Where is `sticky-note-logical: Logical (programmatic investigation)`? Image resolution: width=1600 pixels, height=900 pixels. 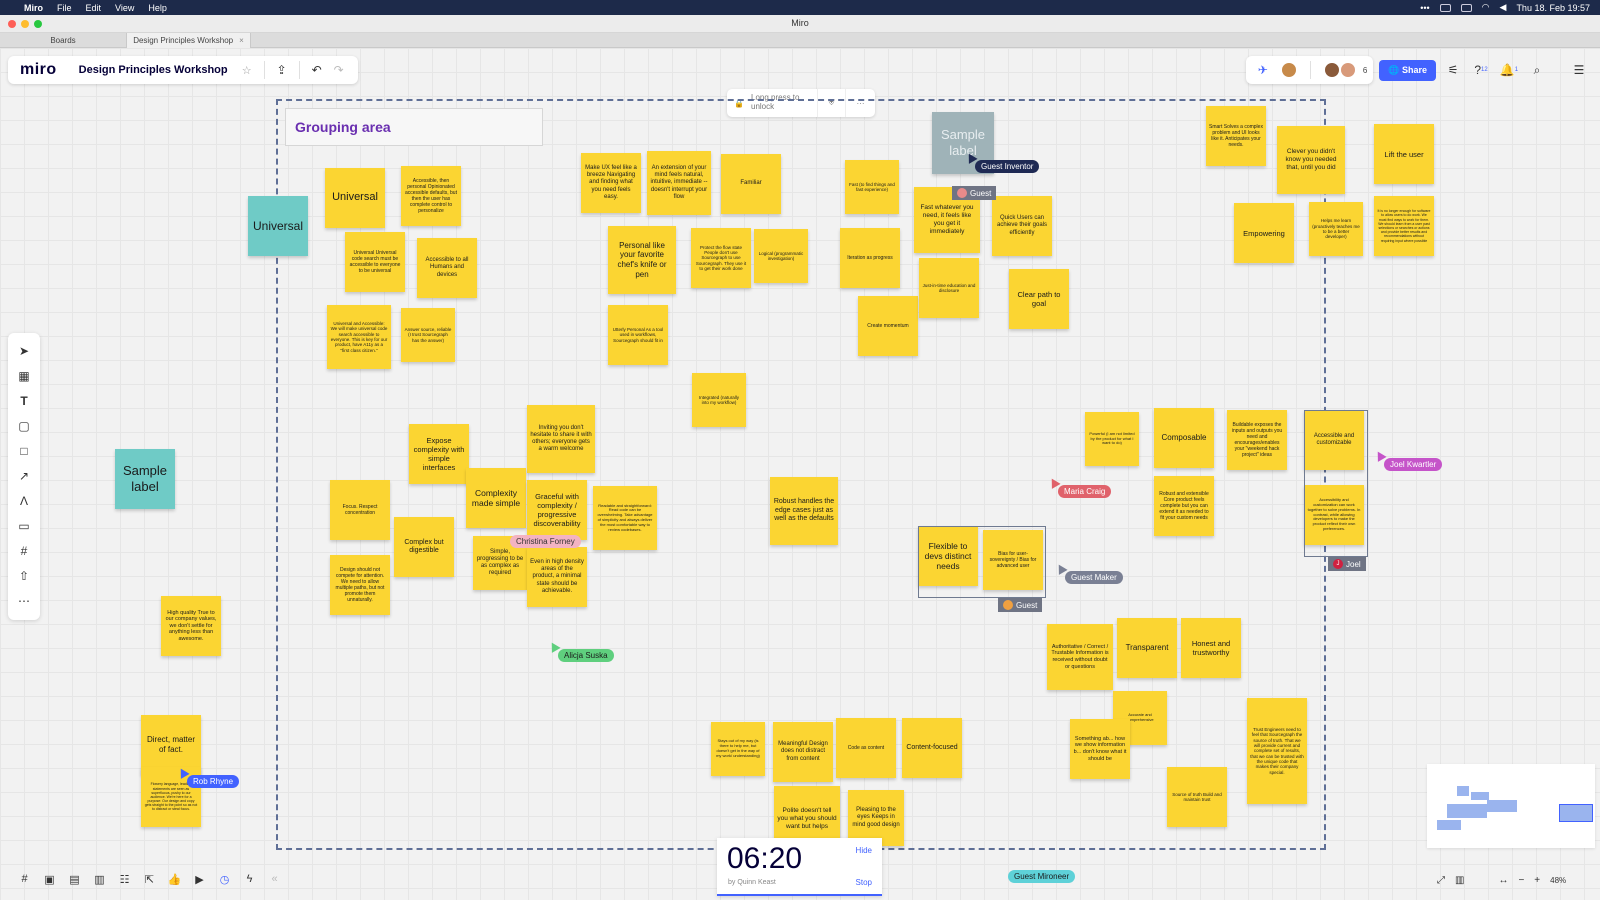 sticky-note-logical: Logical (programmatic investigation) is located at coordinates (781, 256).